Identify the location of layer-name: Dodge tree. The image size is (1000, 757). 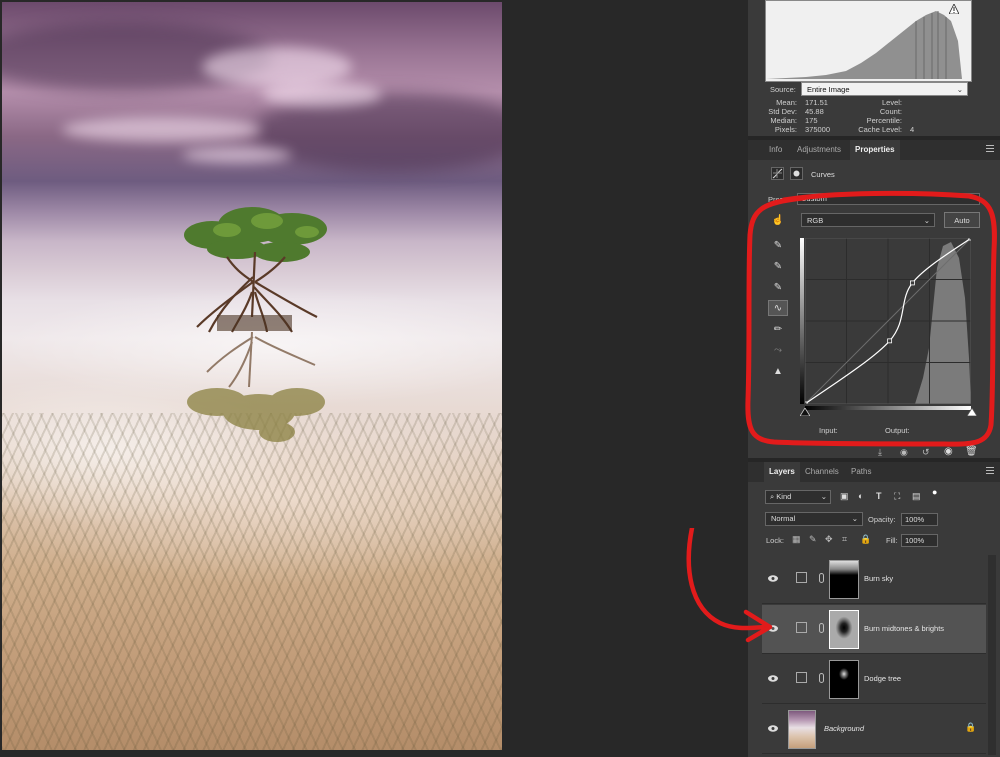
(882, 678).